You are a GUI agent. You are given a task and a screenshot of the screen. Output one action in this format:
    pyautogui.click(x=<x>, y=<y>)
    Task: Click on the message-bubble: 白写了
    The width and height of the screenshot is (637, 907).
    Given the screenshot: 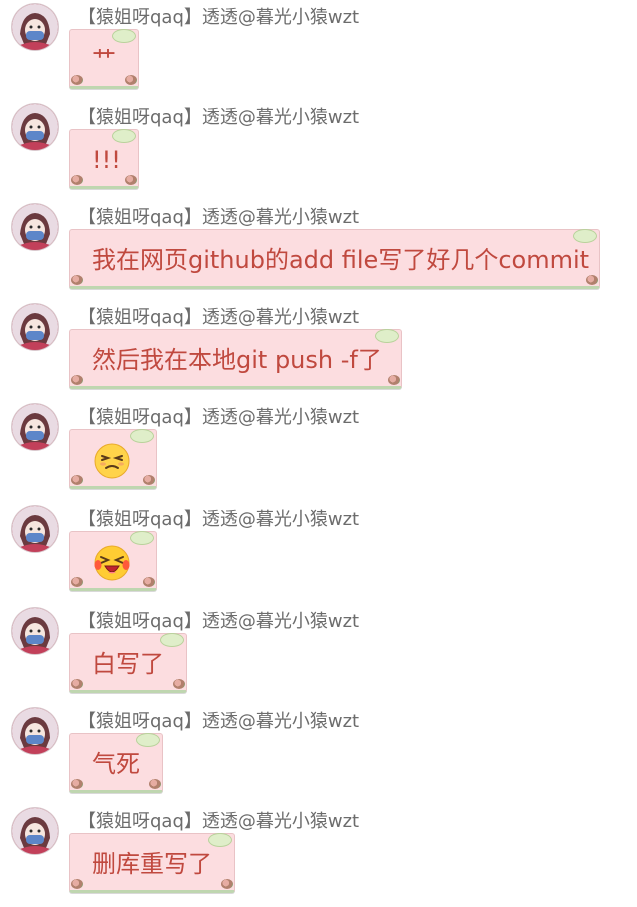 What is the action you would take?
    pyautogui.click(x=128, y=663)
    